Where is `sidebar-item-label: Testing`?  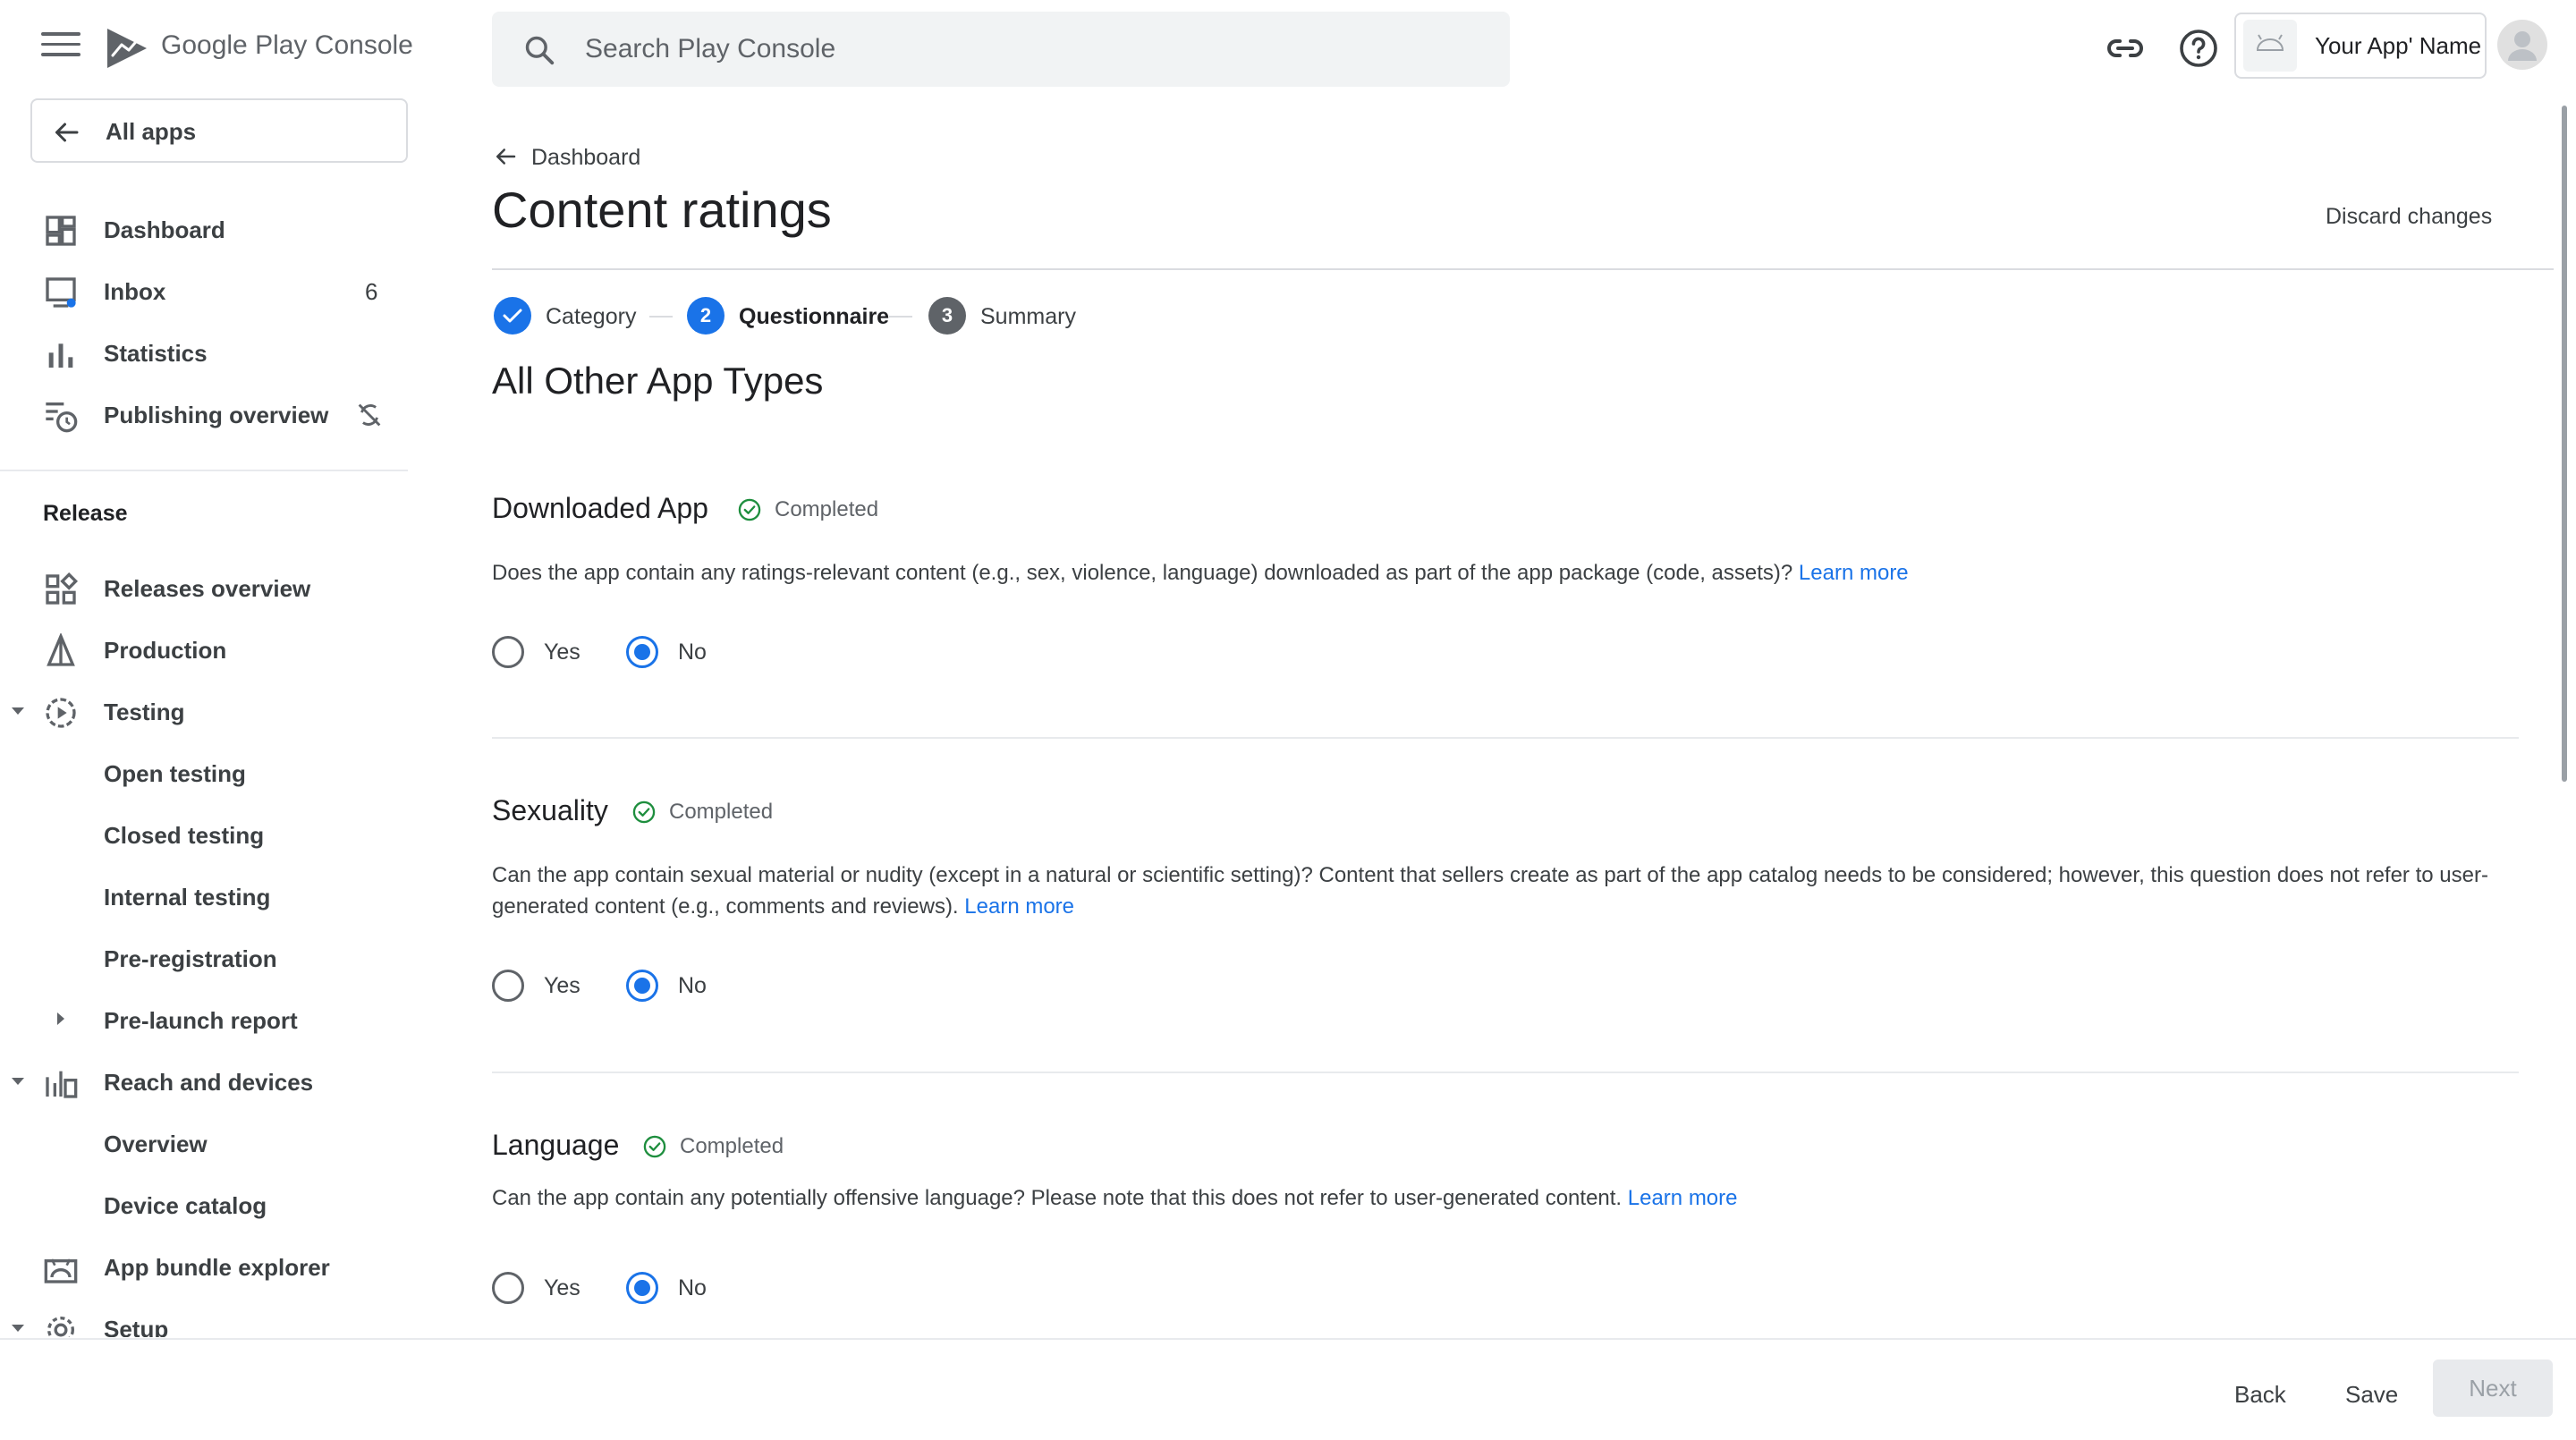 sidebar-item-label: Testing is located at coordinates (144, 712).